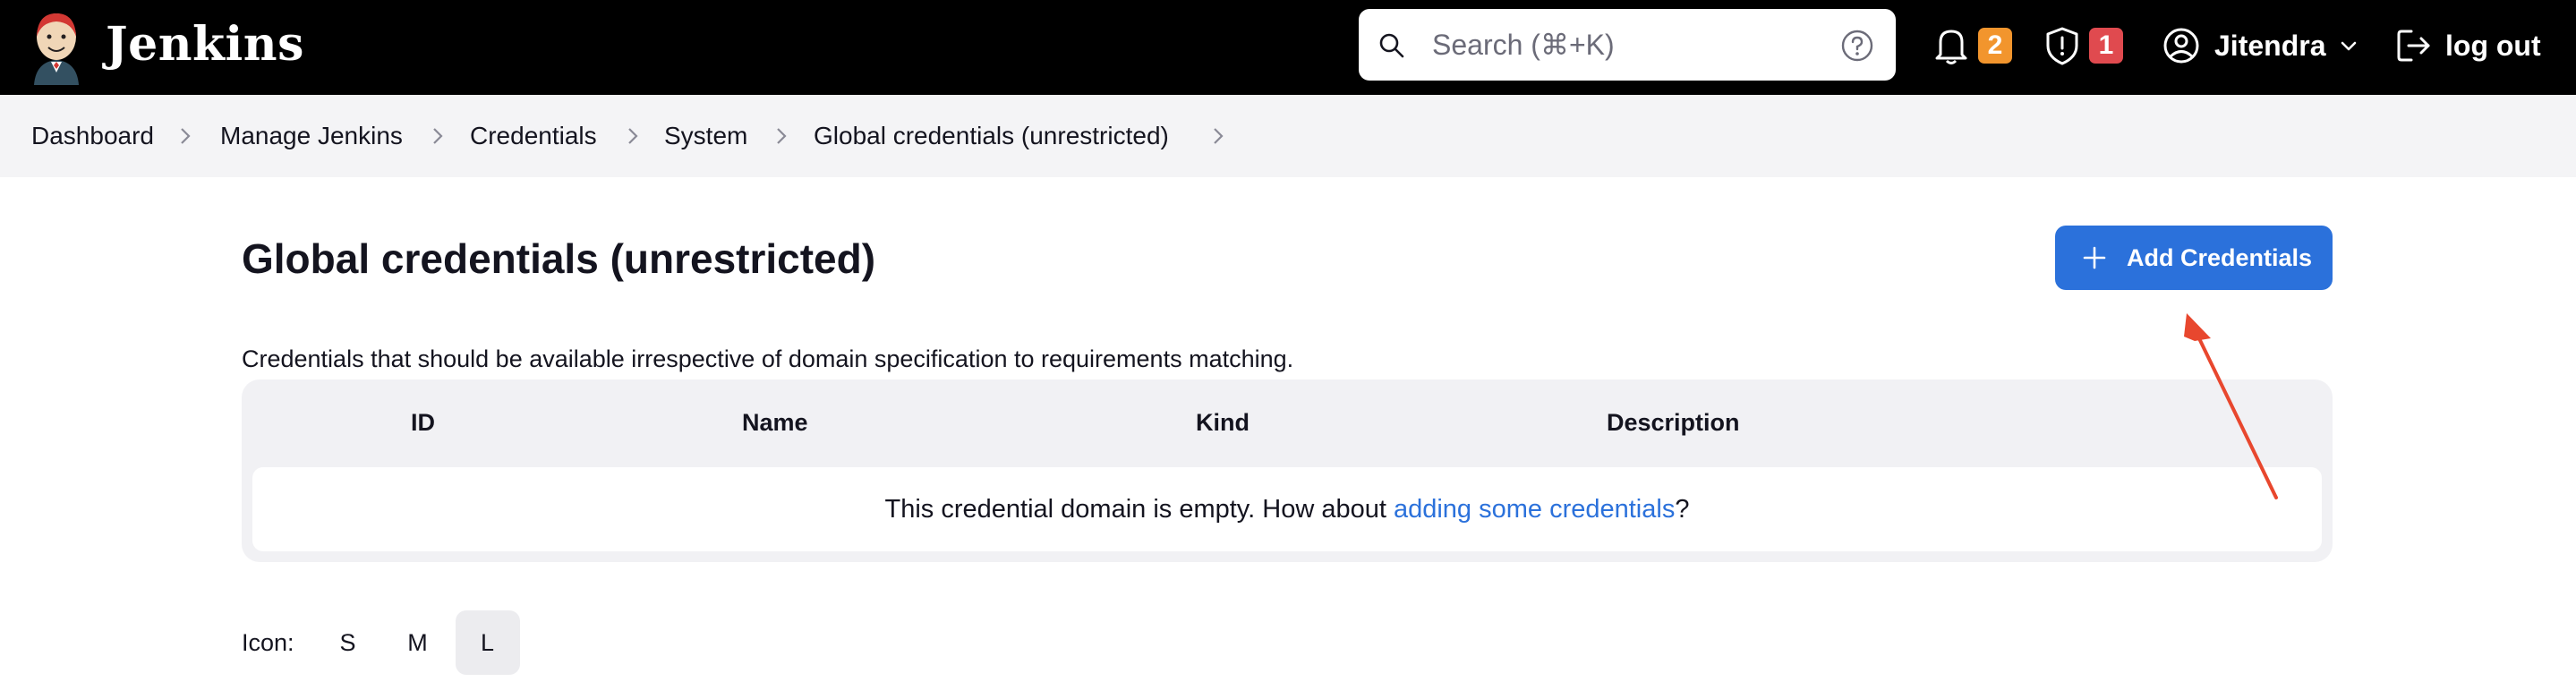  What do you see at coordinates (533, 136) in the screenshot?
I see `breadcrumb-credentials: Credentials` at bounding box center [533, 136].